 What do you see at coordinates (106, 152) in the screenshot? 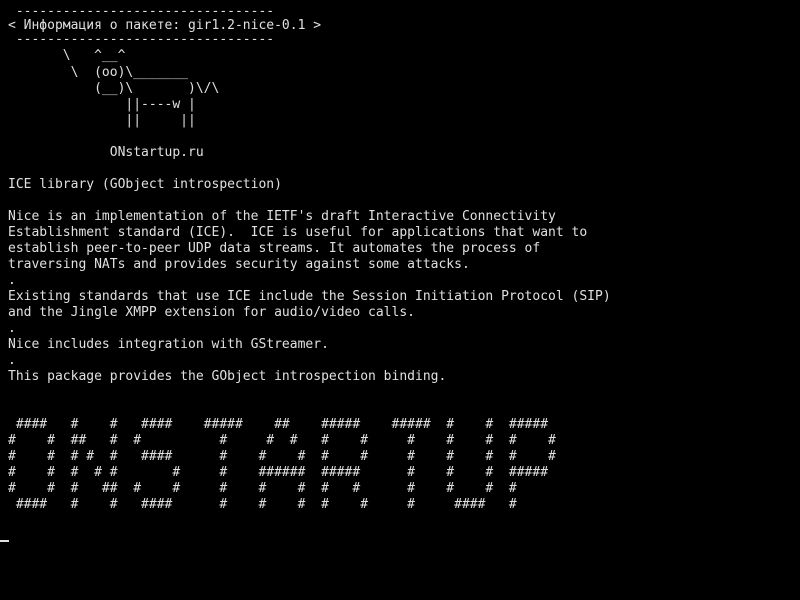
I see `site-name: ONstartup.ru` at bounding box center [106, 152].